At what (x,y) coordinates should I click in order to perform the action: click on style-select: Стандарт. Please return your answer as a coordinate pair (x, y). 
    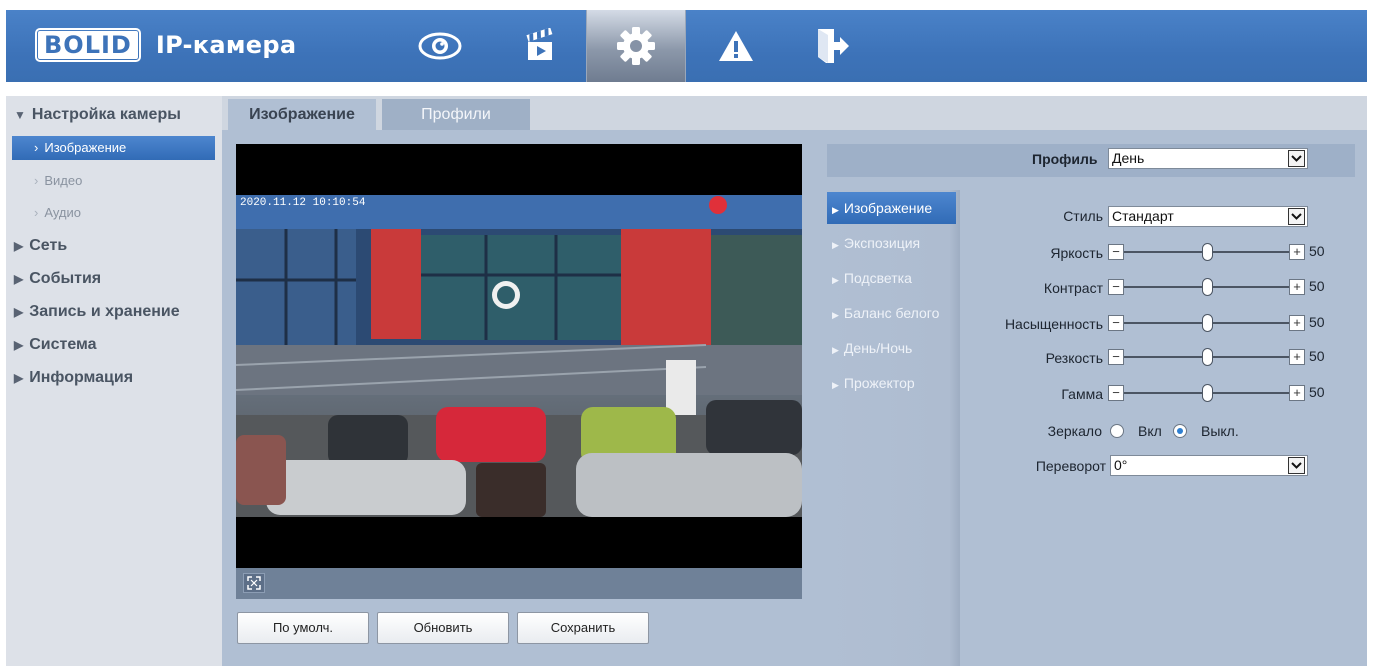
    Looking at the image, I should click on (1208, 216).